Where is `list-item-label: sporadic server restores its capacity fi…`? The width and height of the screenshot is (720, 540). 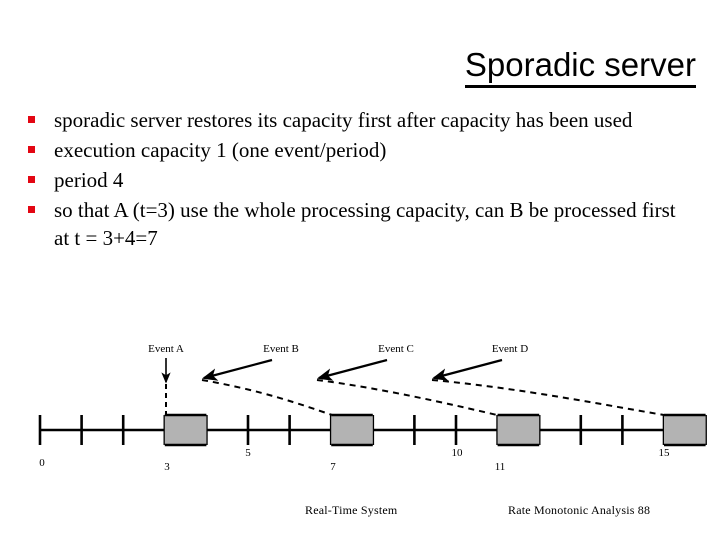
list-item-label: sporadic server restores its capacity fi… is located at coordinates (343, 120).